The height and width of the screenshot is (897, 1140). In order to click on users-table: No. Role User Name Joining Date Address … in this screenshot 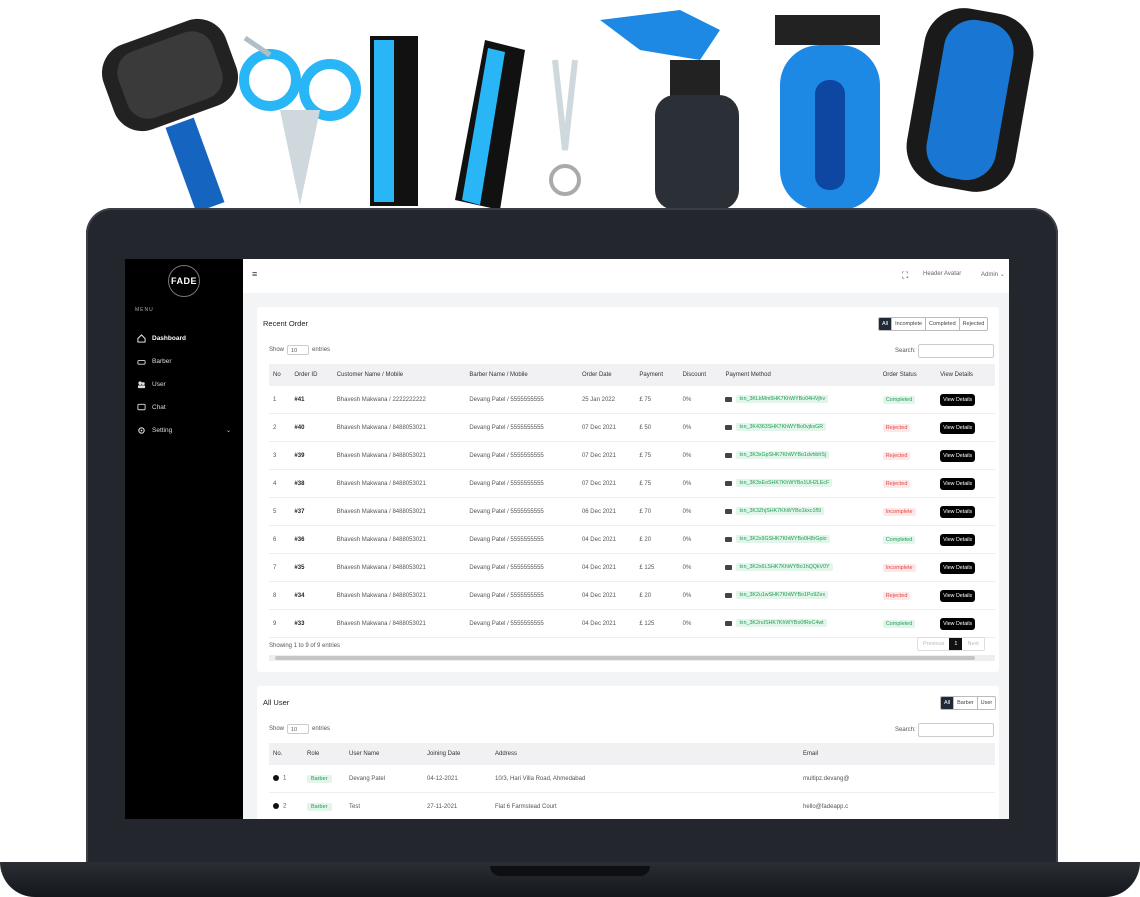, I will do `click(632, 781)`.